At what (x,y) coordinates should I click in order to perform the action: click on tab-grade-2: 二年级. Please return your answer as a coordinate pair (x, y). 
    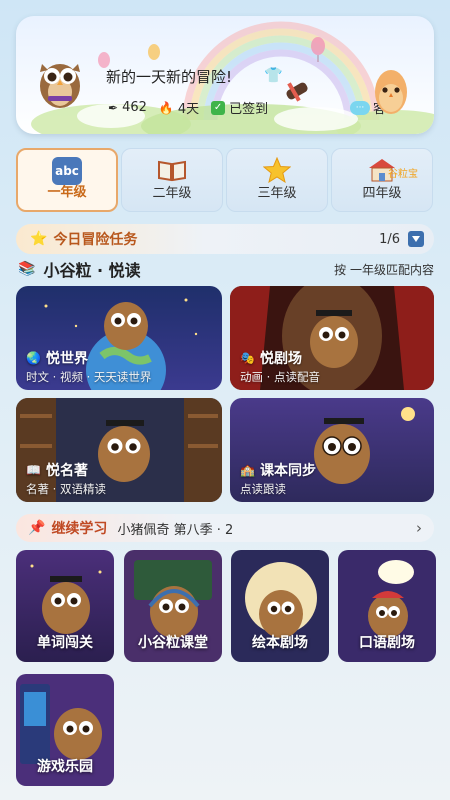
    Looking at the image, I should click on (172, 180).